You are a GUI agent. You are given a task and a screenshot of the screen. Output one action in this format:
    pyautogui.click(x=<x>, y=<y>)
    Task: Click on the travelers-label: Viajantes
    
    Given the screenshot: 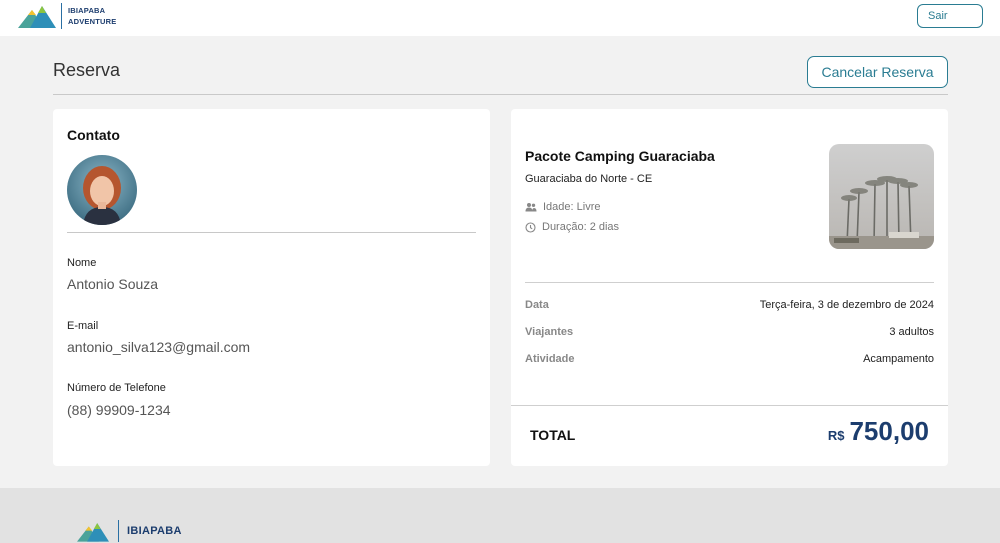 What is the action you would take?
    pyautogui.click(x=549, y=332)
    